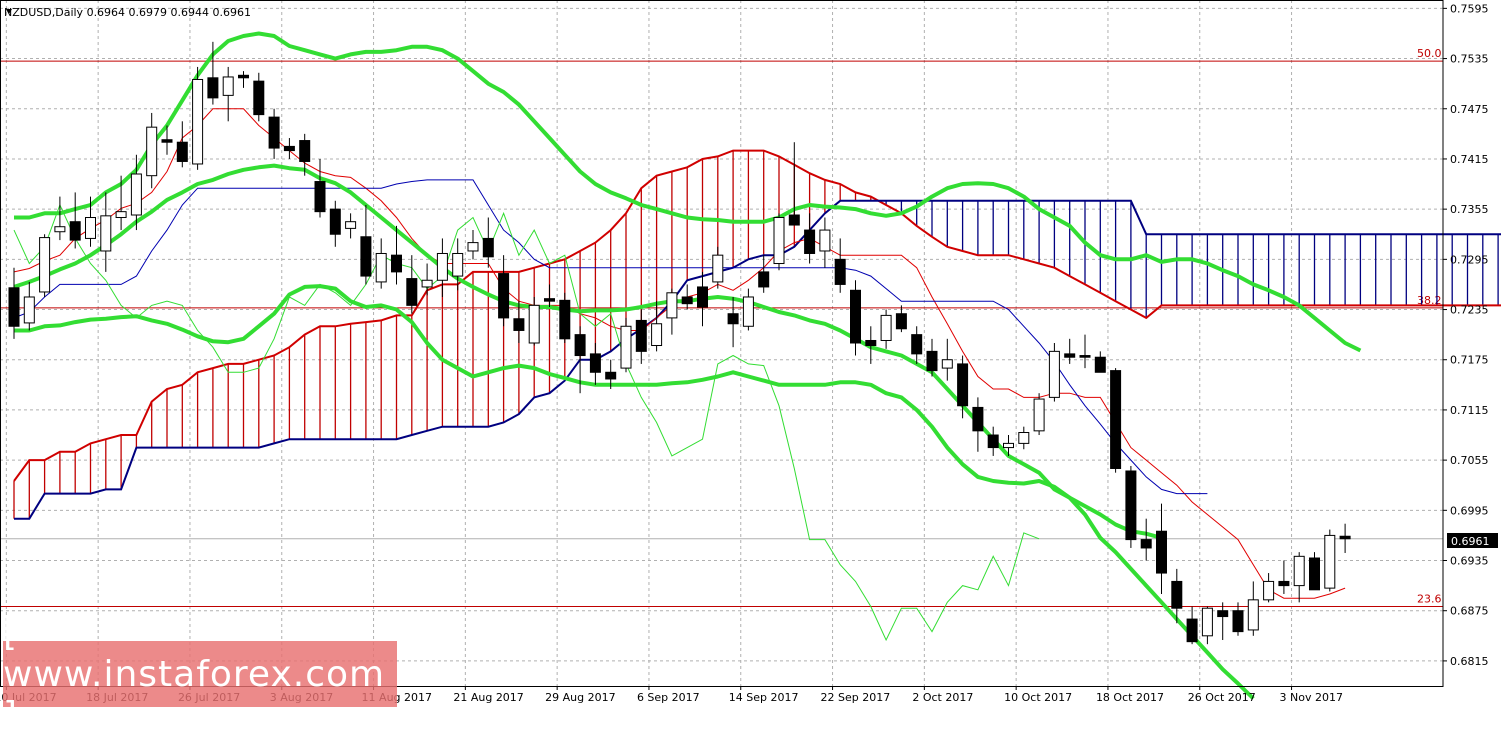 This screenshot has height=736, width=1501. Describe the element at coordinates (1038, 697) in the screenshot. I see `x-tick-label: 10 Oct 2017` at that location.